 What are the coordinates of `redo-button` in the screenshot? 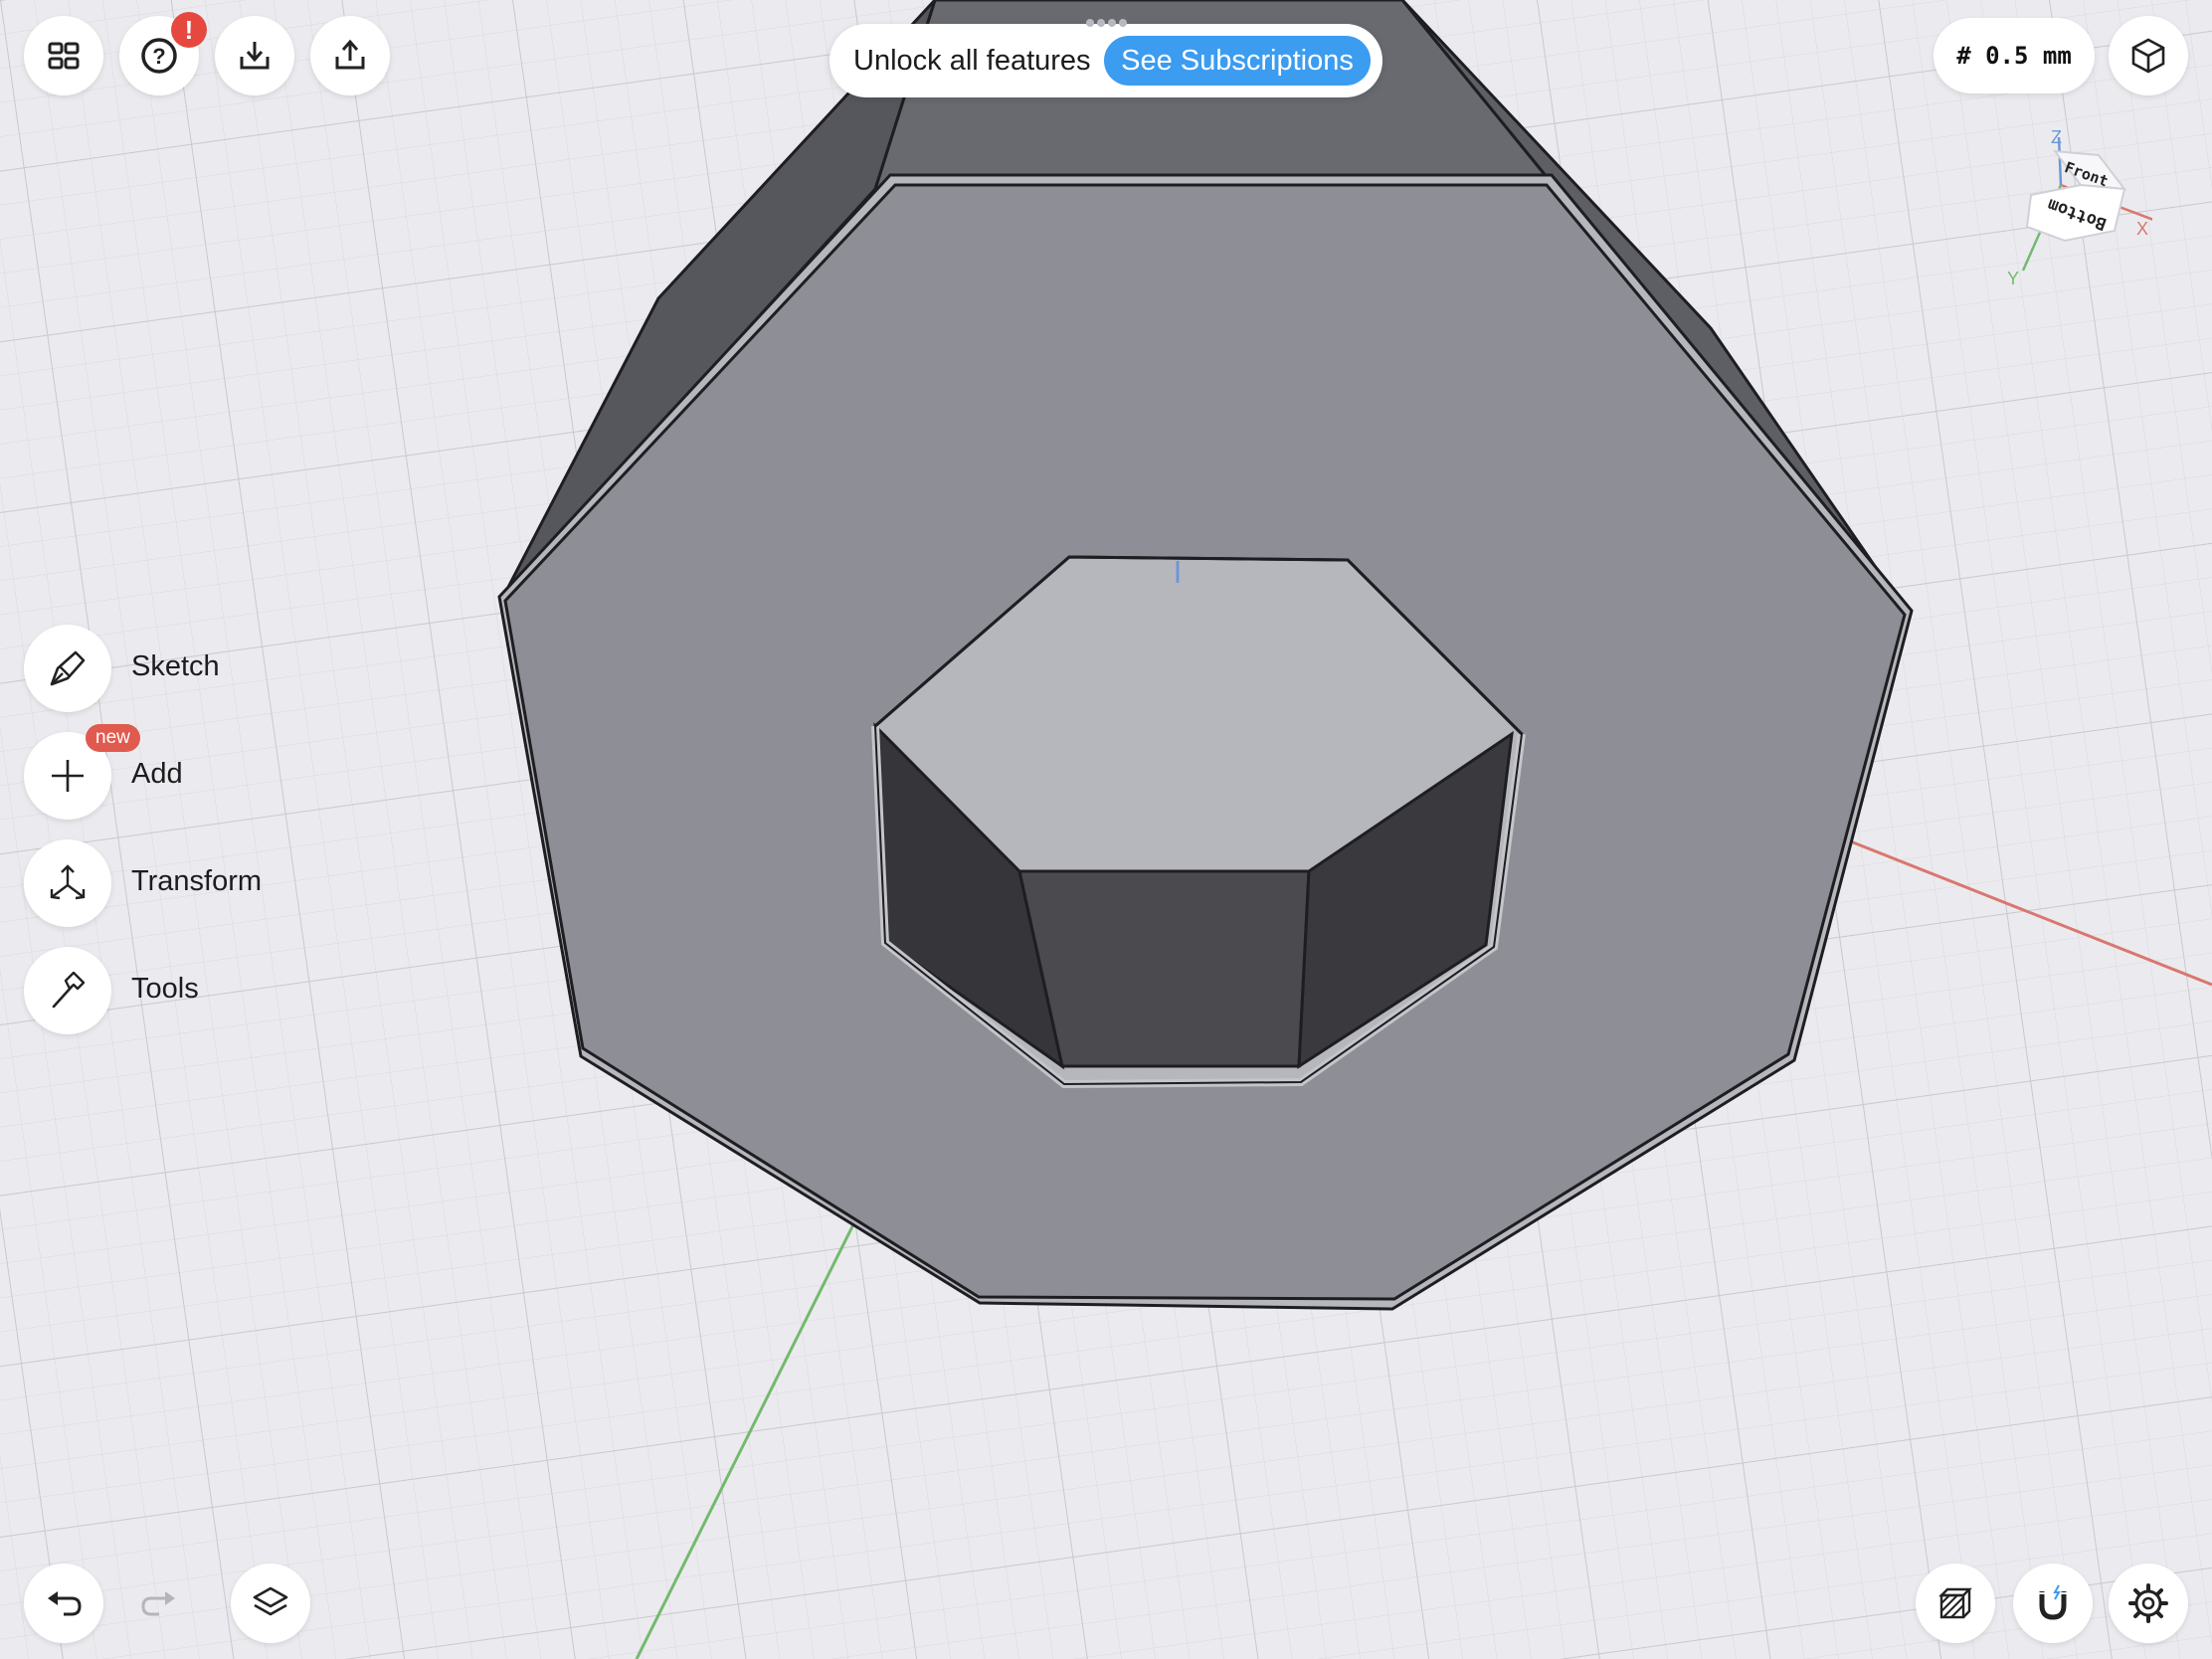 It's located at (159, 1603).